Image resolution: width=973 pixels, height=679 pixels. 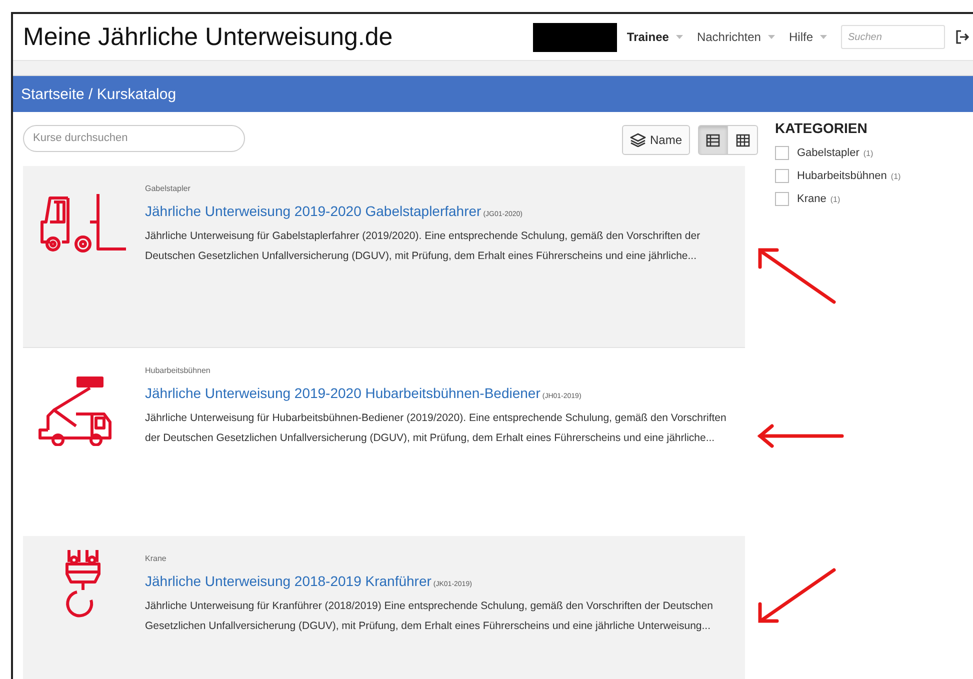 I want to click on sort-button: Name, so click(x=656, y=140).